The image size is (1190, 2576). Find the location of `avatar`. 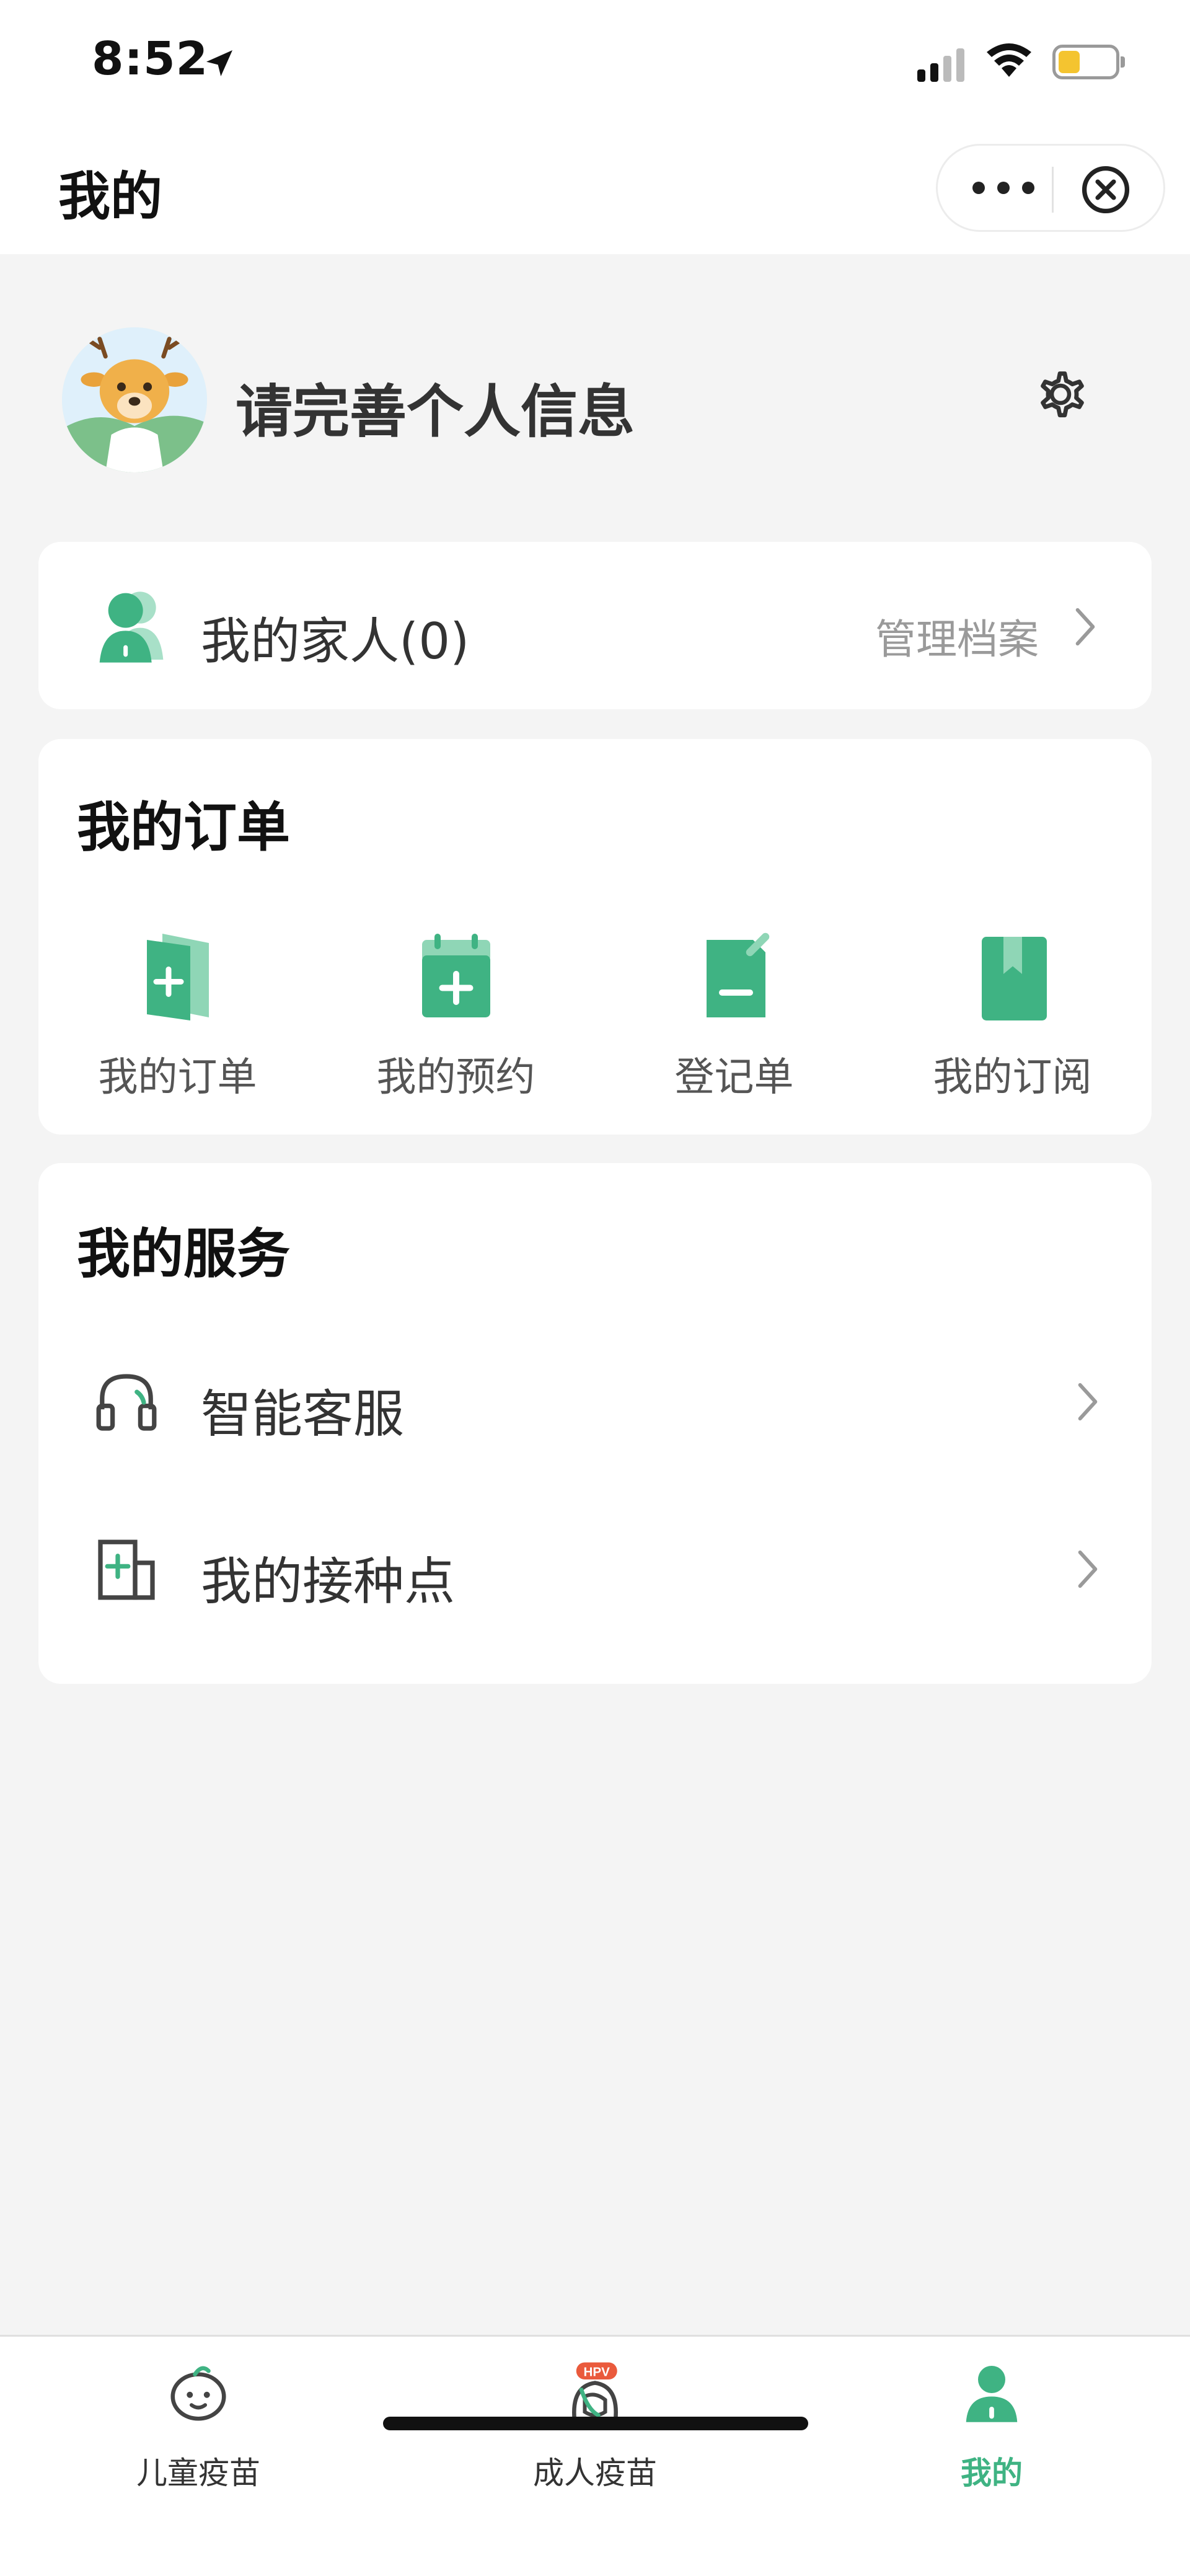

avatar is located at coordinates (134, 399).